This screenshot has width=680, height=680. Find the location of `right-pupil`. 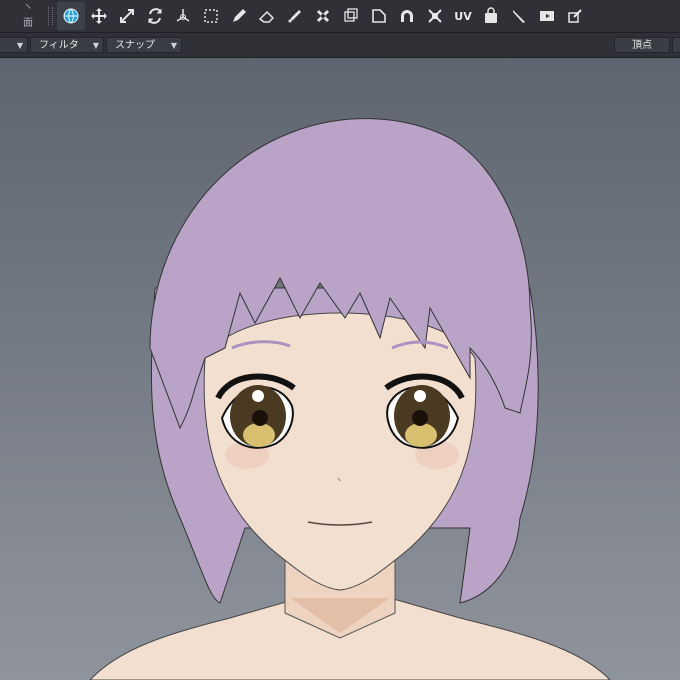

right-pupil is located at coordinates (420, 418).